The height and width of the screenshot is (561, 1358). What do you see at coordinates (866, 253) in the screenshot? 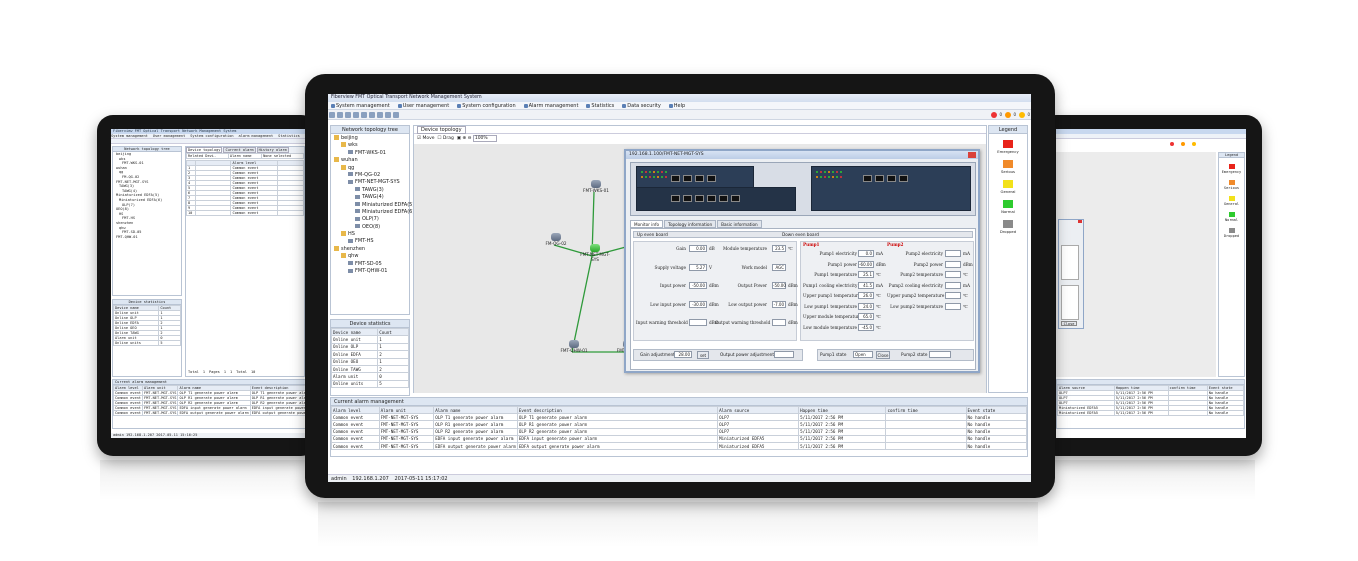
I see `field-value: 0.0` at bounding box center [866, 253].